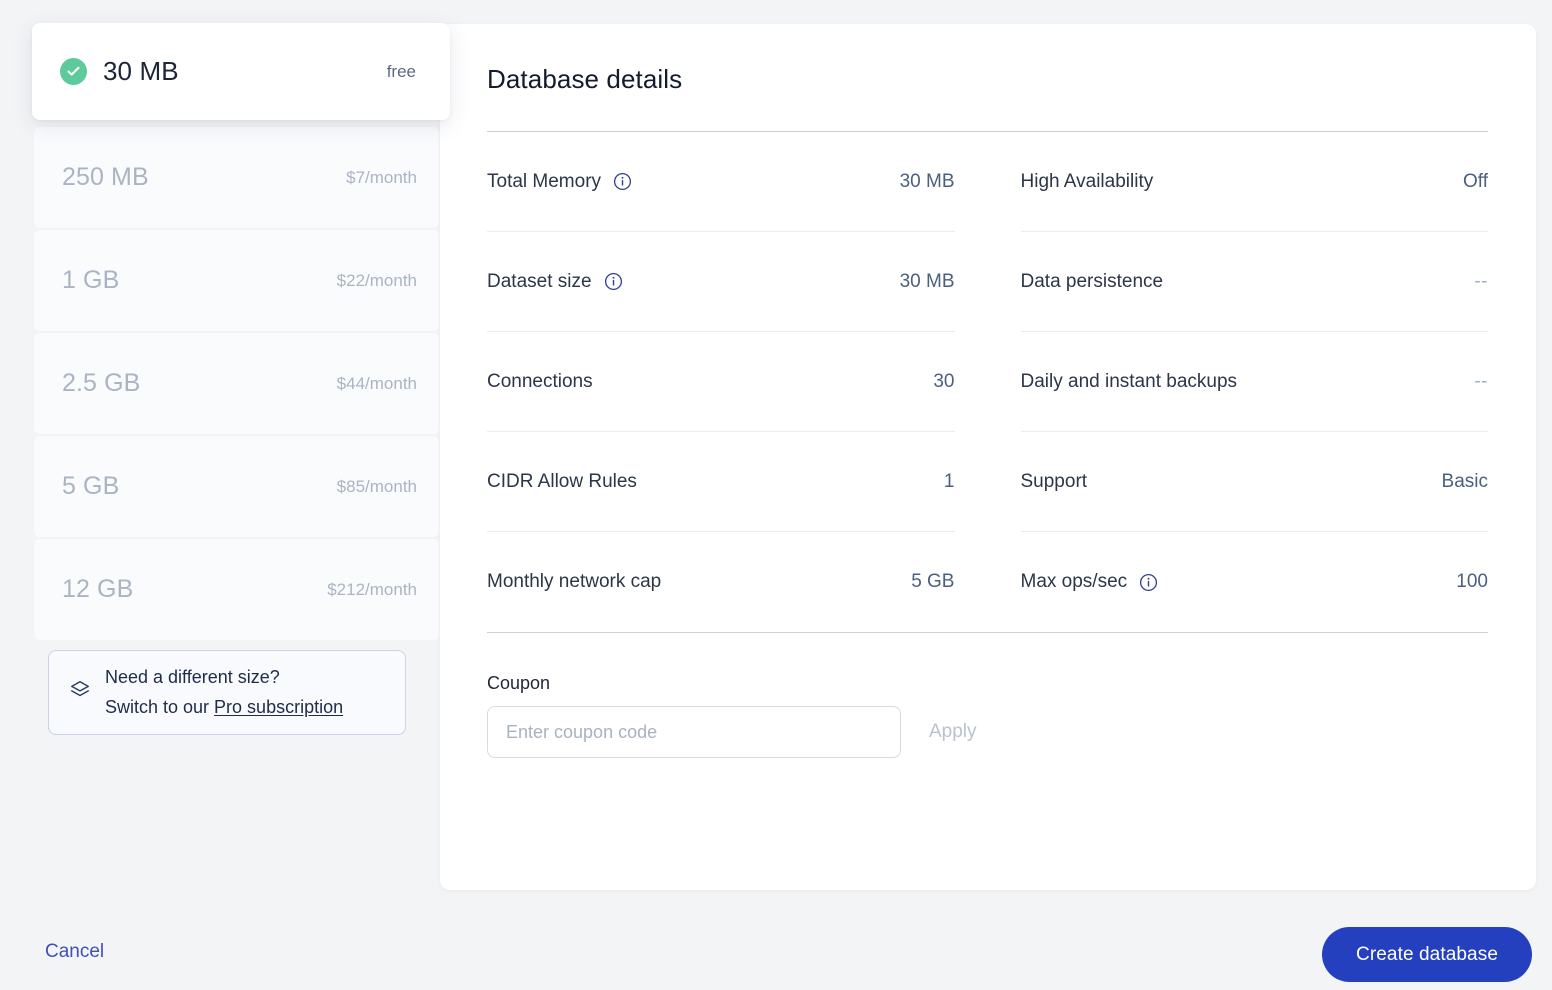 This screenshot has width=1552, height=990. Describe the element at coordinates (949, 481) in the screenshot. I see `spec-value: 1` at that location.